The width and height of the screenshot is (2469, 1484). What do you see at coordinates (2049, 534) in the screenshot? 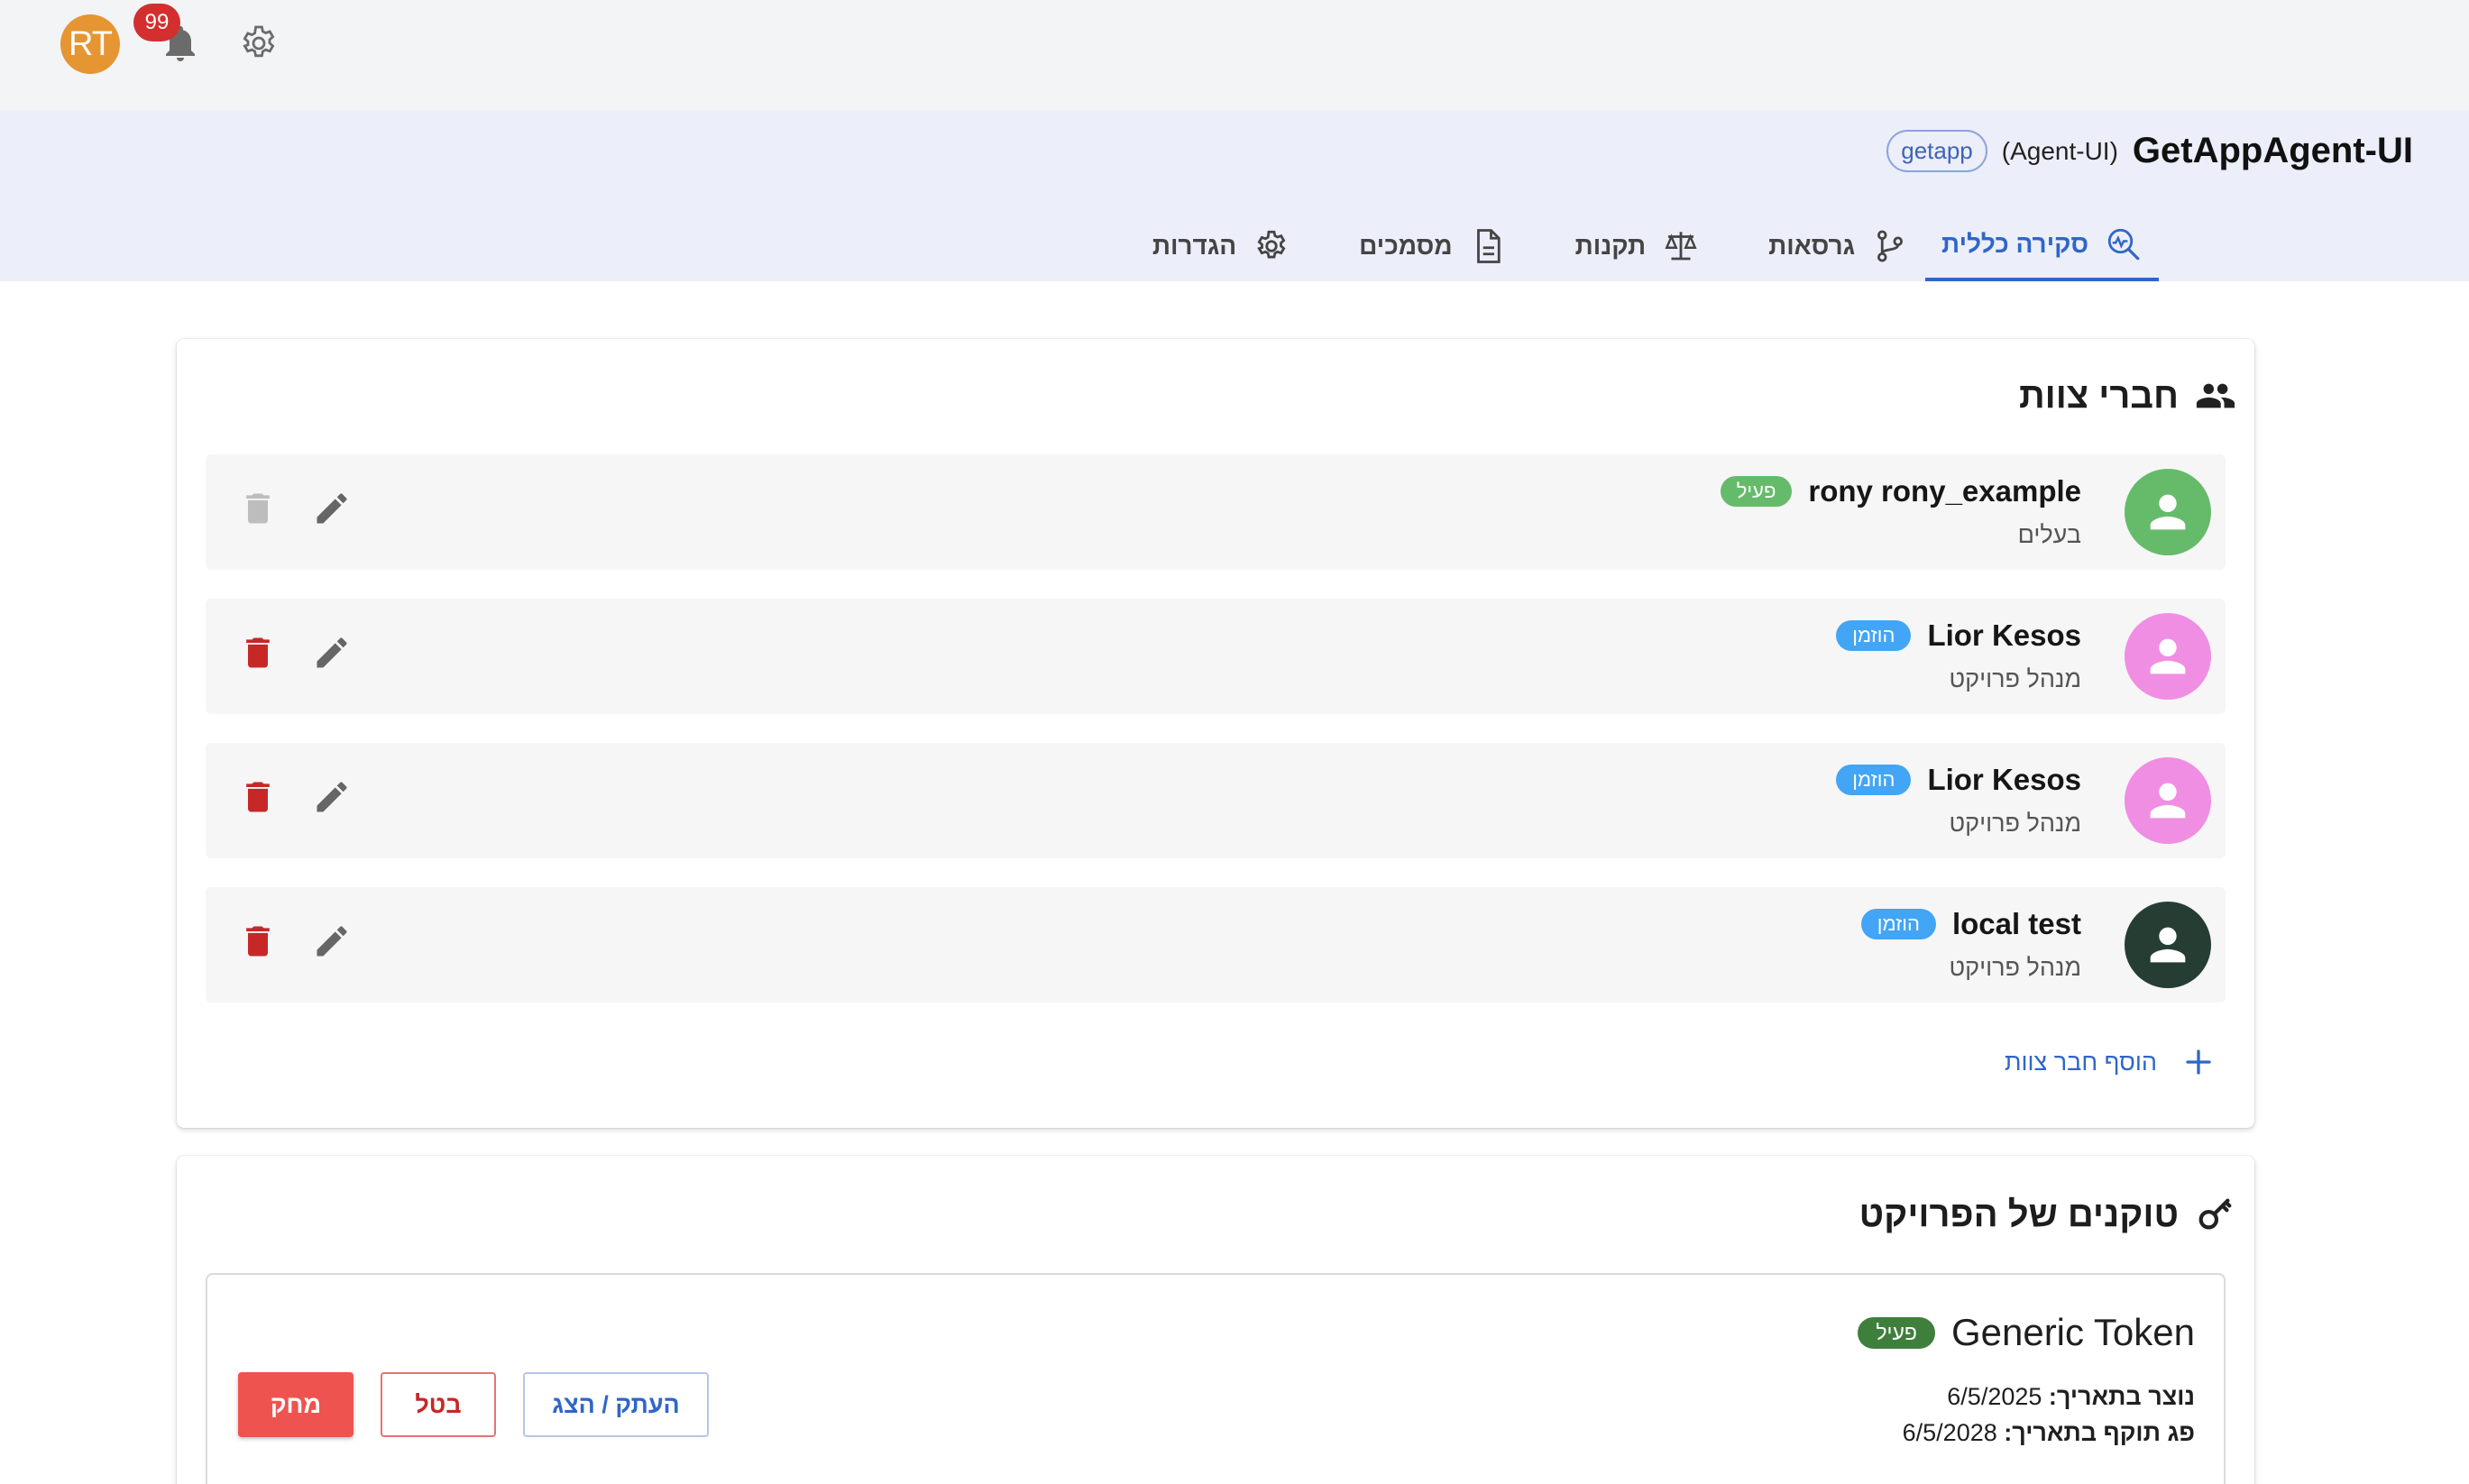
I see `member-role: בעלים` at bounding box center [2049, 534].